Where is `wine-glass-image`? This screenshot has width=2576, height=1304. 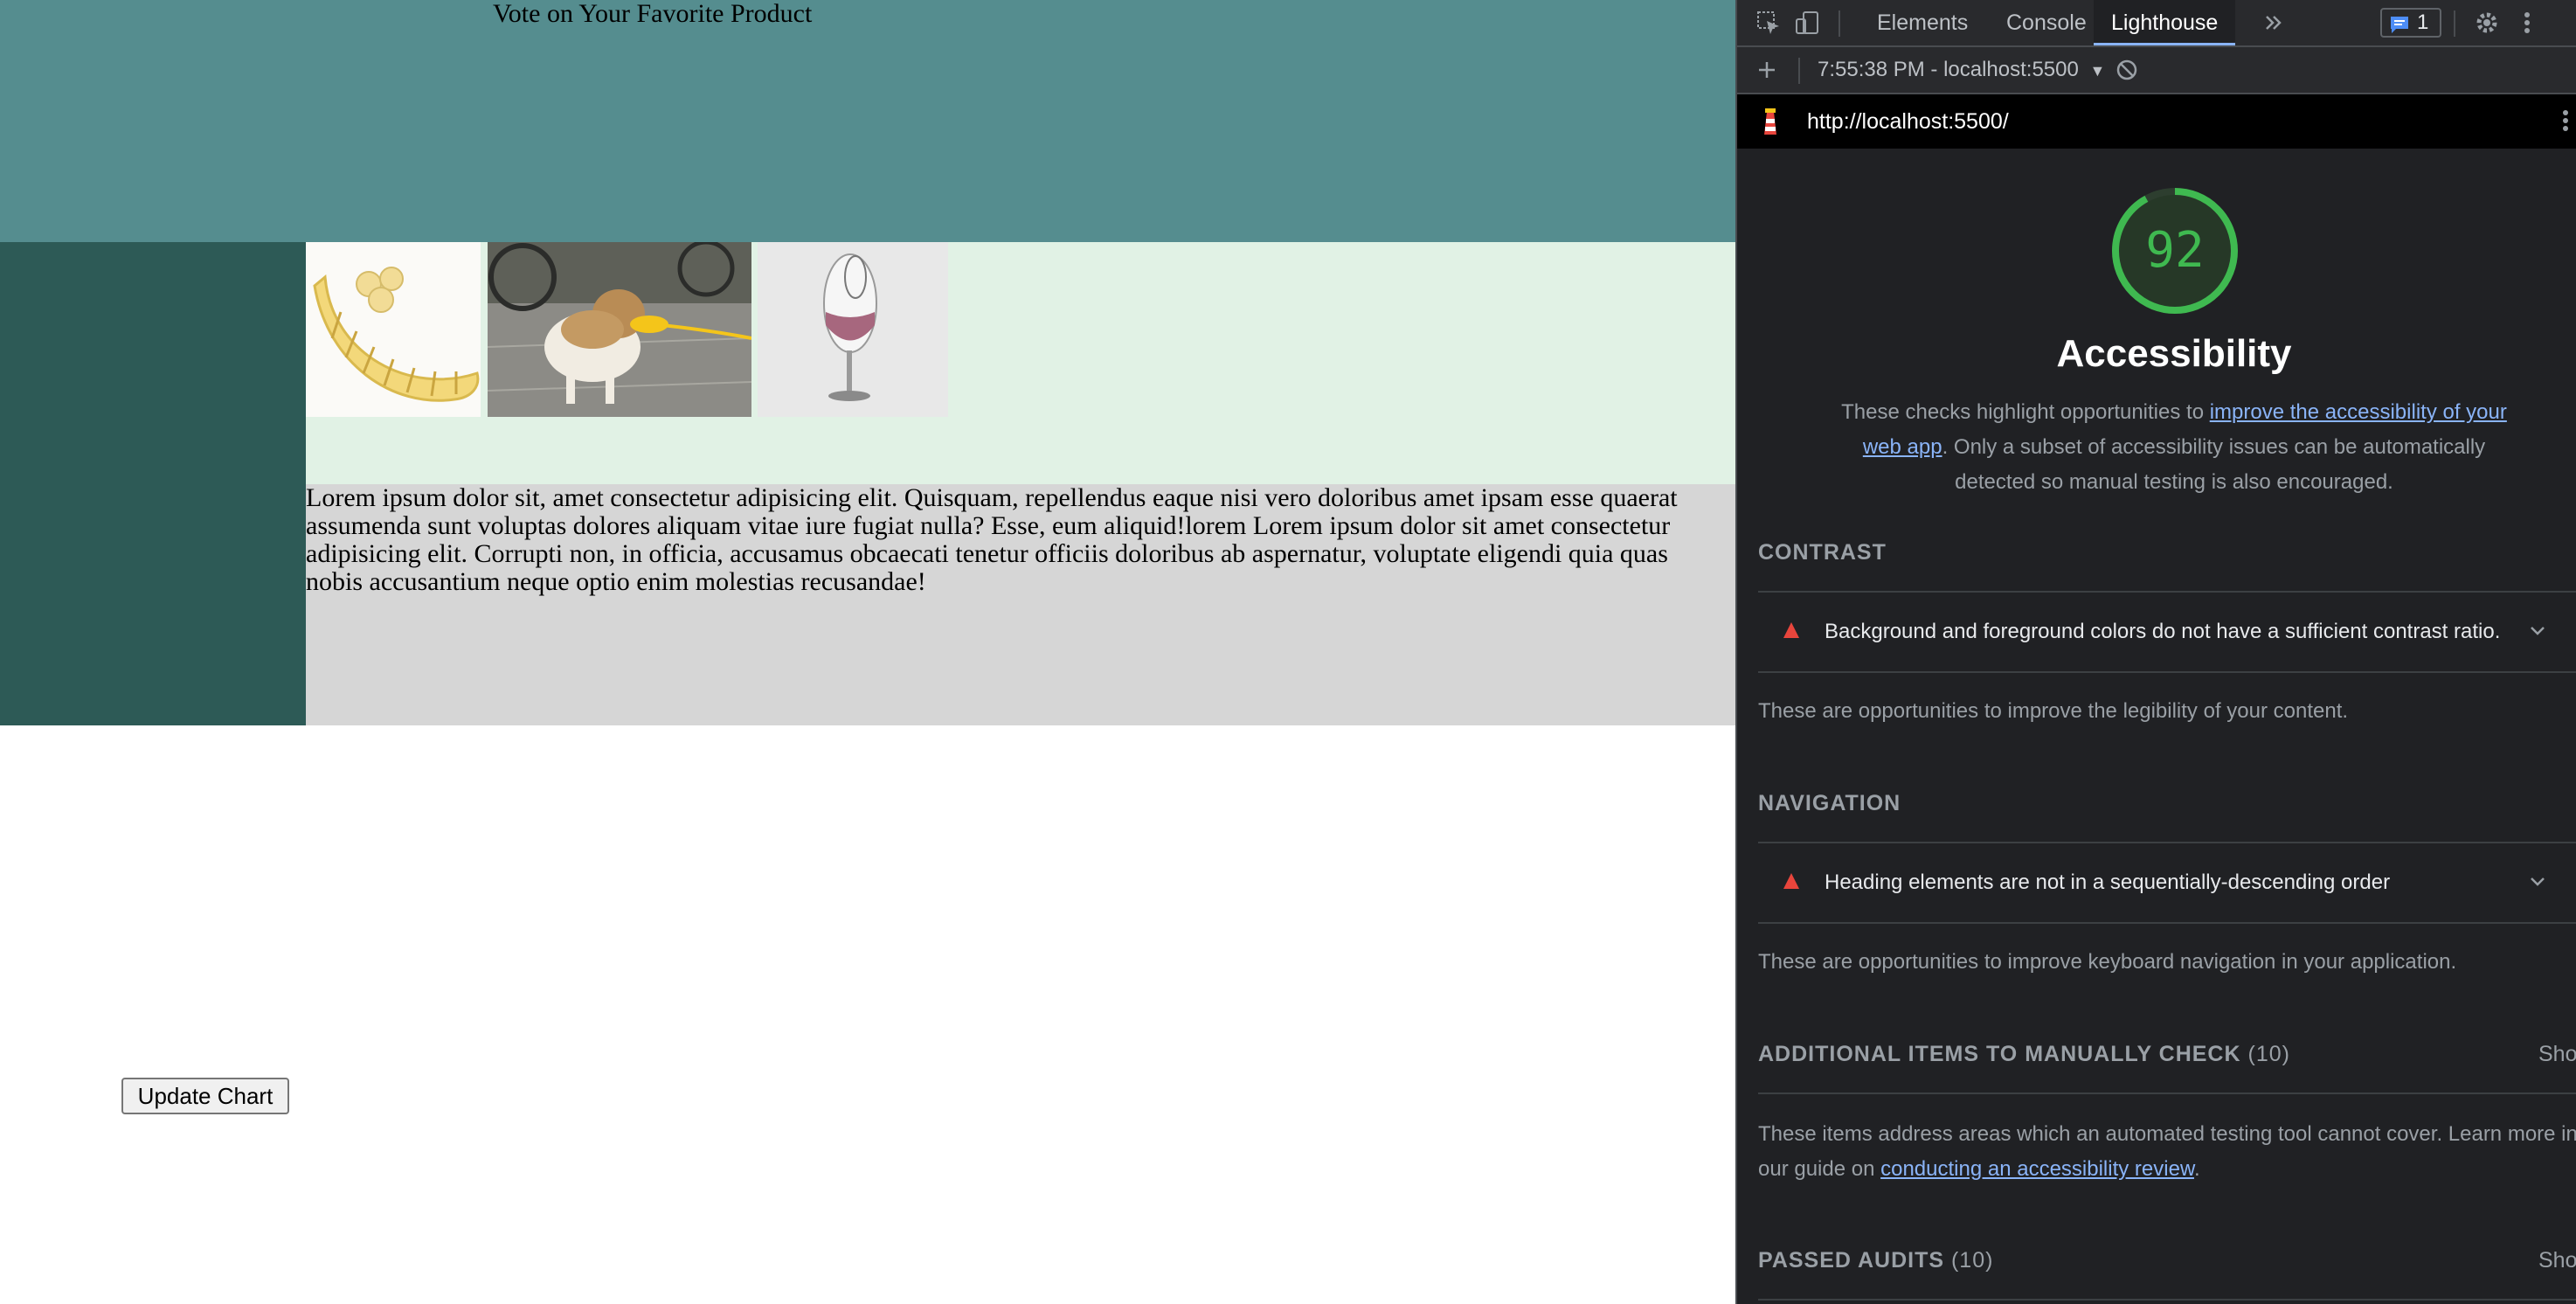
wine-glass-image is located at coordinates (853, 329).